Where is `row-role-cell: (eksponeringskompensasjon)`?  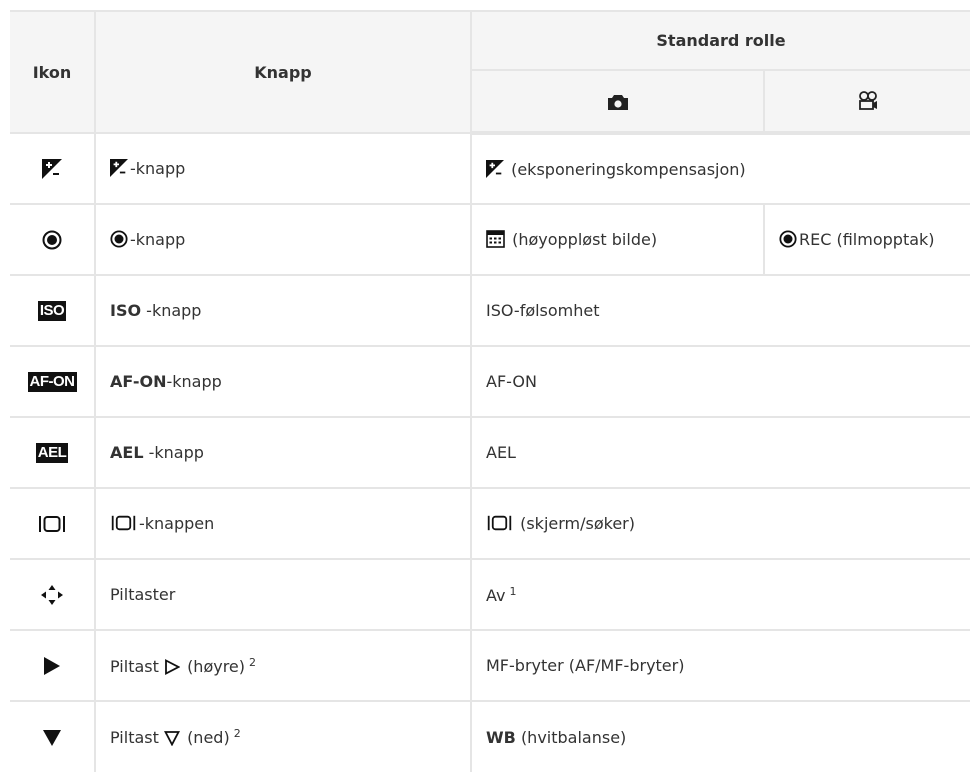 row-role-cell: (eksponeringskompensasjon) is located at coordinates (719, 168).